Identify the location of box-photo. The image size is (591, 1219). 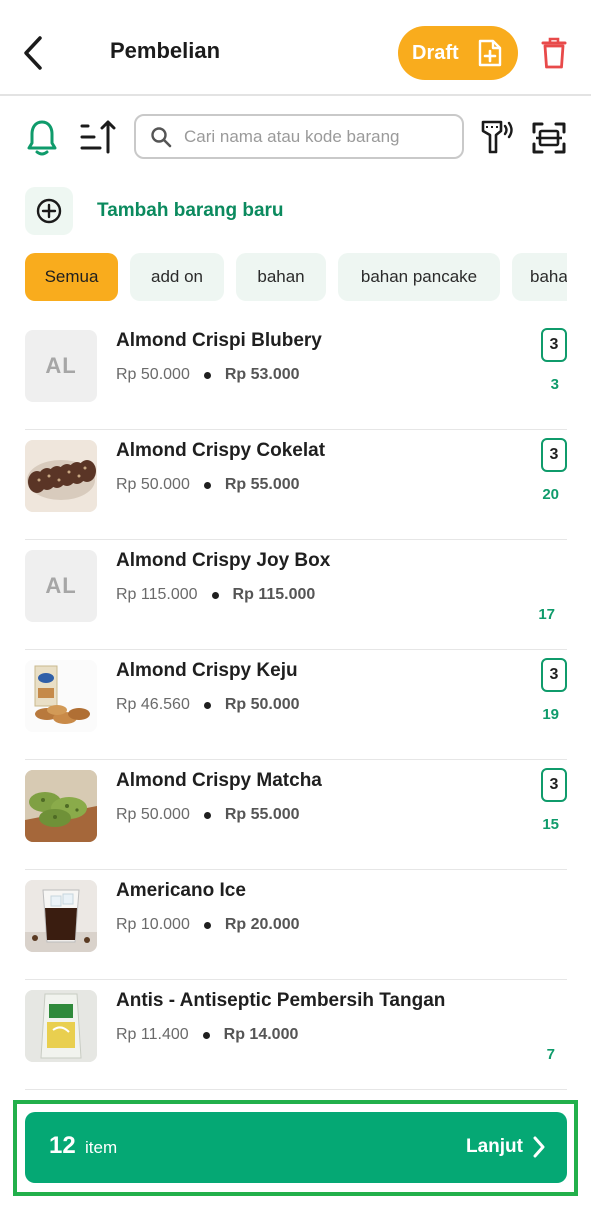
(61, 696).